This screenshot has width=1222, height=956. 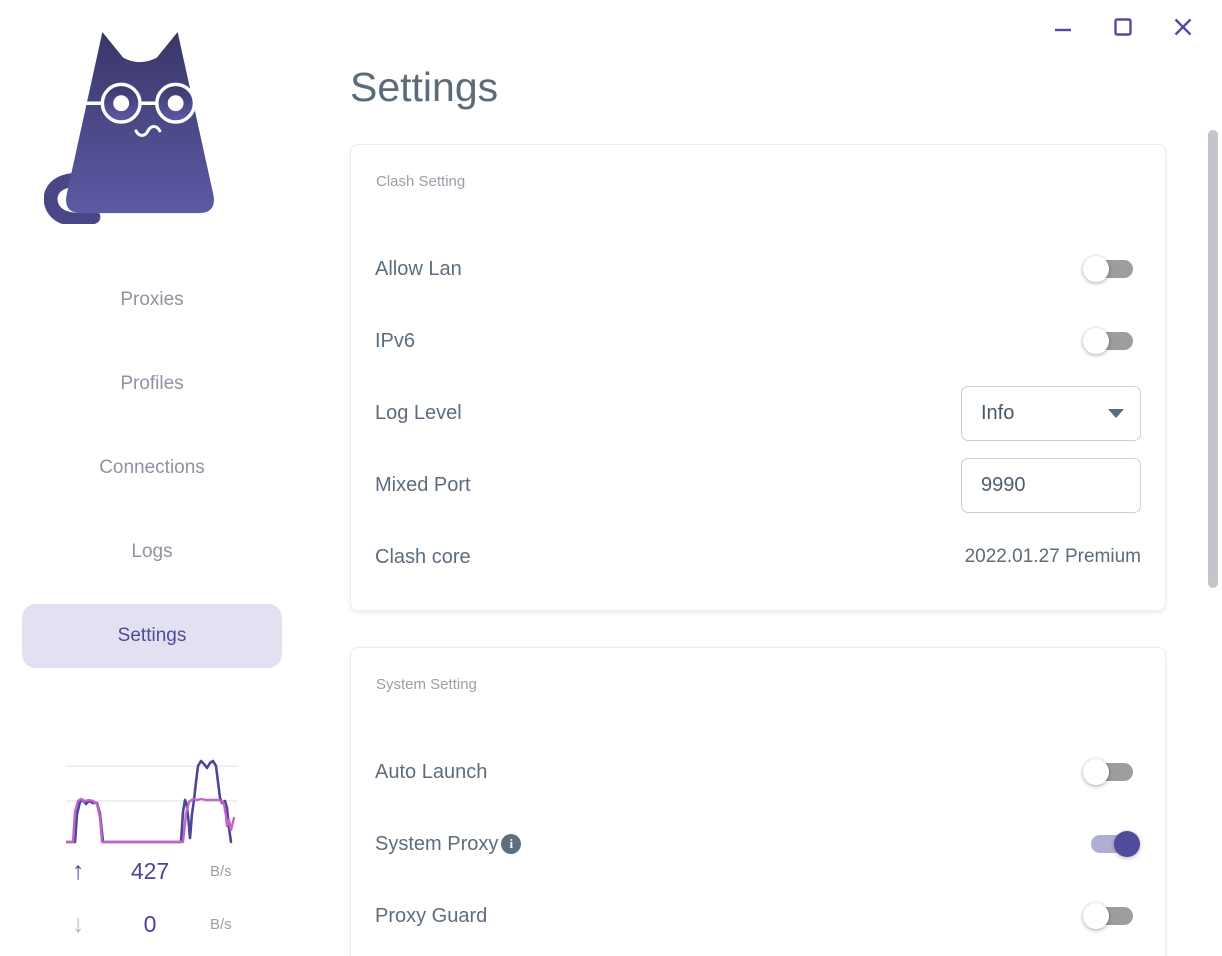 I want to click on setting-row-allow-lan: Allow Lan, so click(x=758, y=269).